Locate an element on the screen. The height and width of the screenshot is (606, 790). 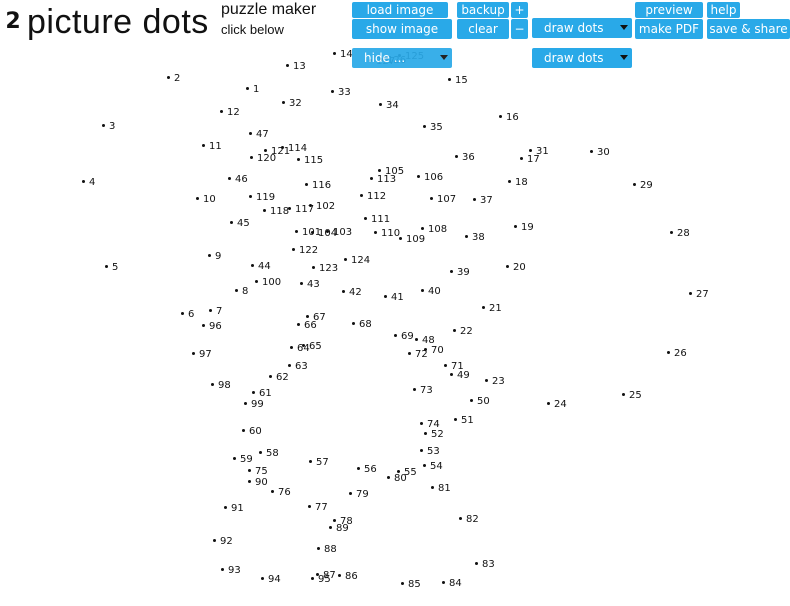
dot-point: 75 is located at coordinates (258, 472).